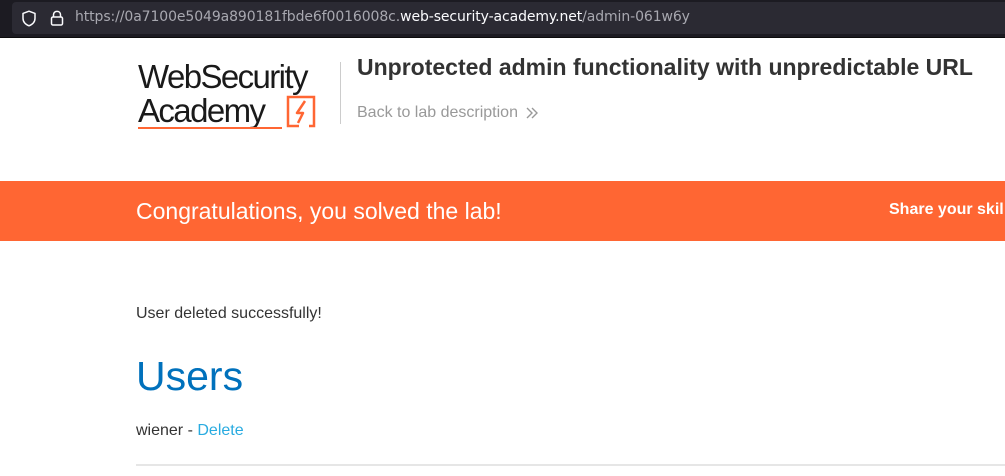  Describe the element at coordinates (946, 210) in the screenshot. I see `share-skills-link: Share your skil` at that location.